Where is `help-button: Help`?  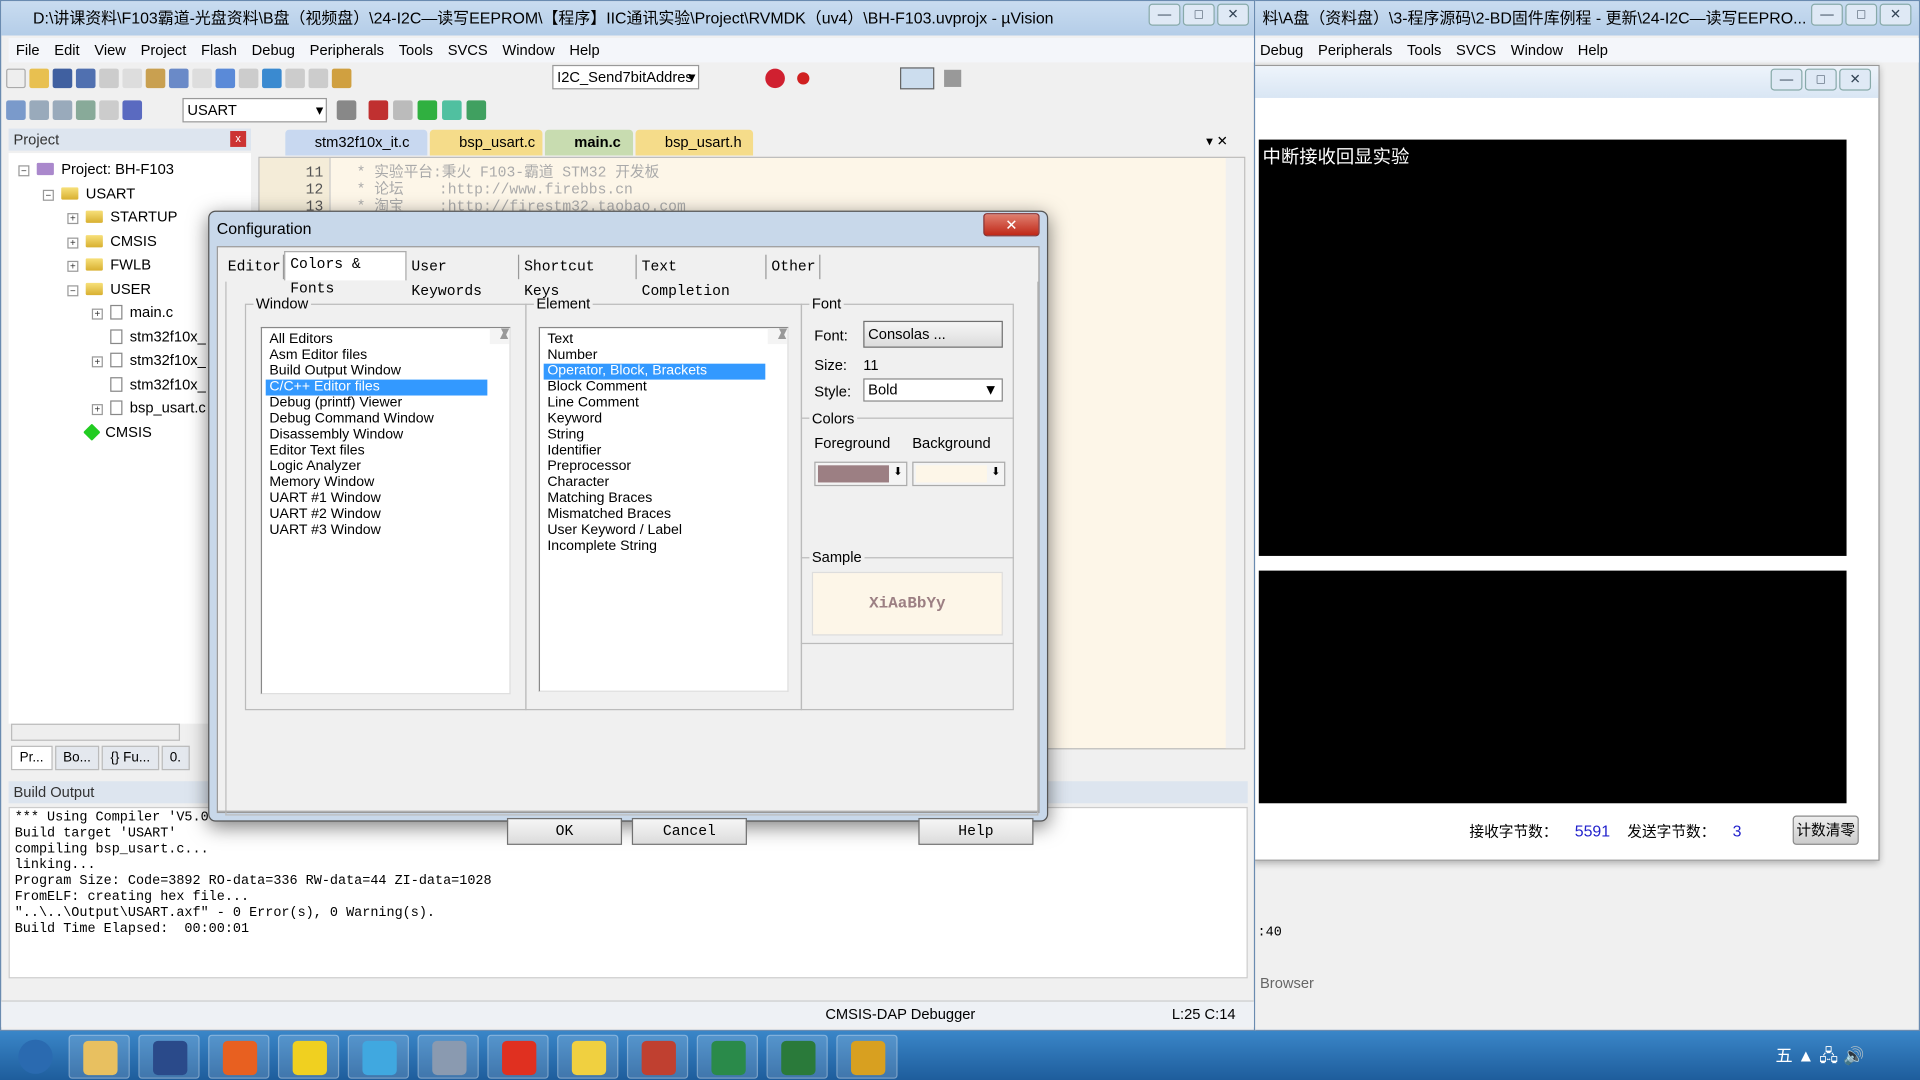 help-button: Help is located at coordinates (976, 831).